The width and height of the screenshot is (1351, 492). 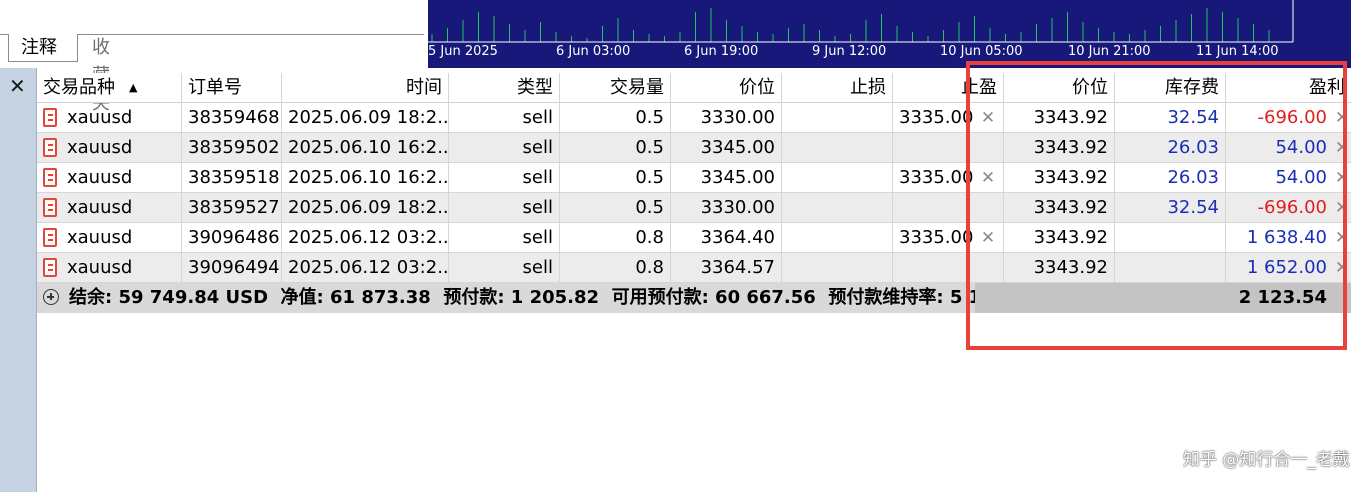 What do you see at coordinates (593, 51) in the screenshot?
I see `chart-tick-label: 6 Jun 03:00` at bounding box center [593, 51].